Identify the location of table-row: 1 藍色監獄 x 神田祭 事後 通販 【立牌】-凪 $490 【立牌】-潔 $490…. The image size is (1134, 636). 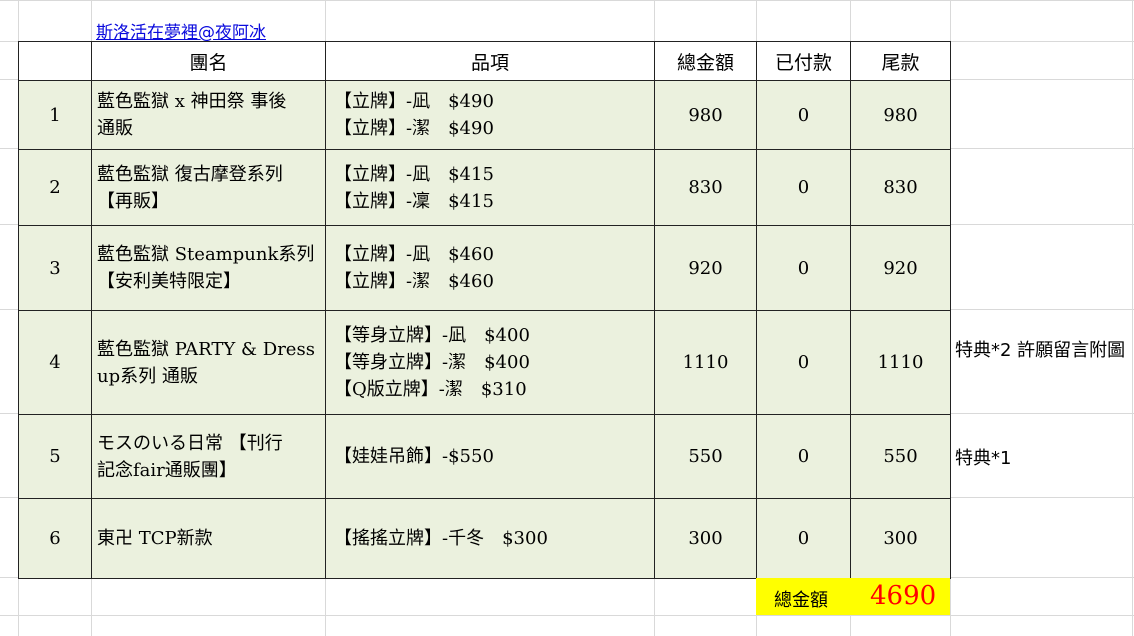
(484, 115).